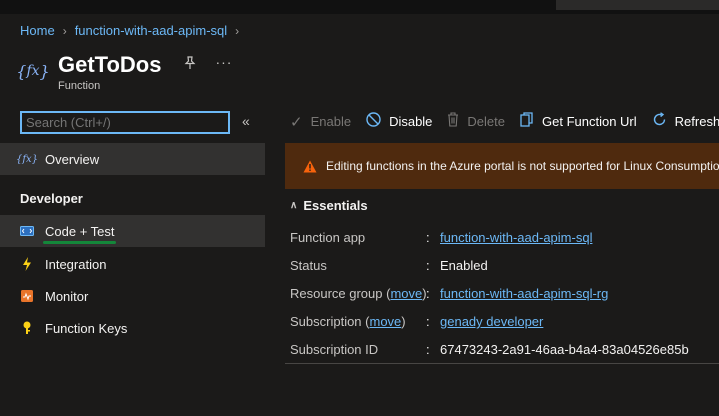 This screenshot has width=719, height=416. What do you see at coordinates (335, 205) in the screenshot?
I see `essentials-header-label: Essentials` at bounding box center [335, 205].